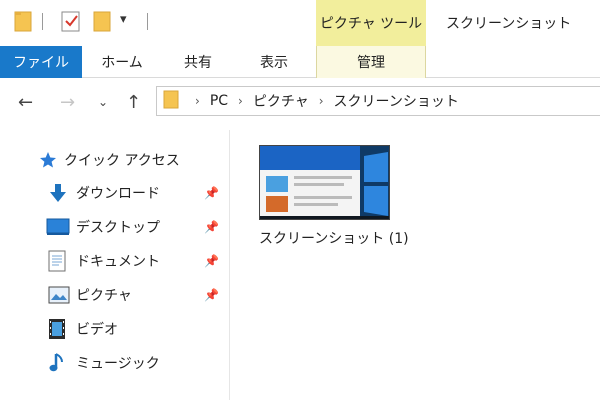 Image resolution: width=600 pixels, height=400 pixels. Describe the element at coordinates (115, 295) in the screenshot. I see `sidebar-item-pictures: ピクチャ 📌` at that location.